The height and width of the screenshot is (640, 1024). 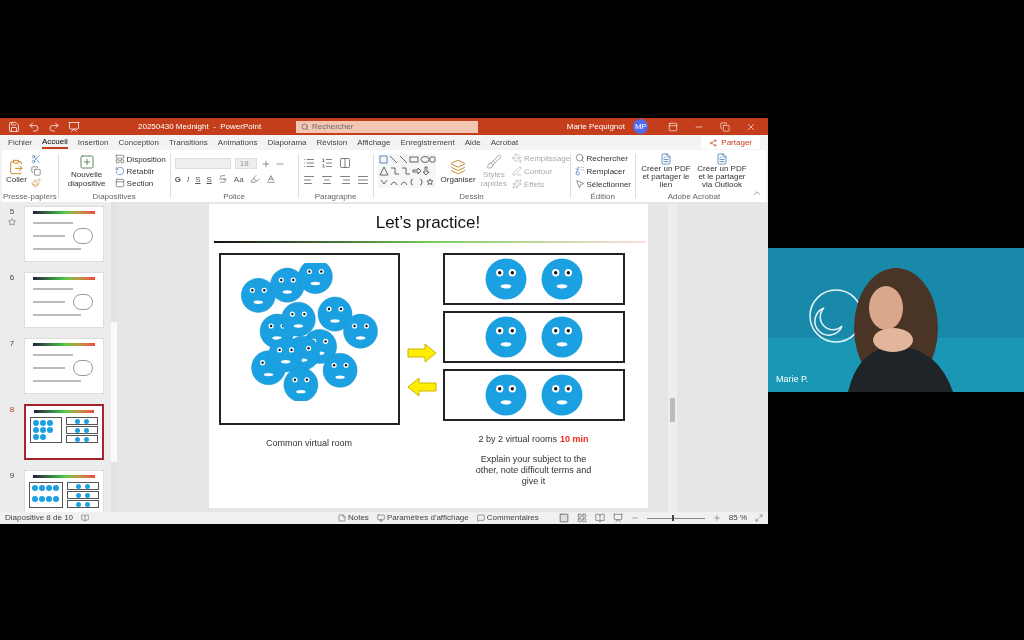 I want to click on bullets-icon, so click(x=308, y=162).